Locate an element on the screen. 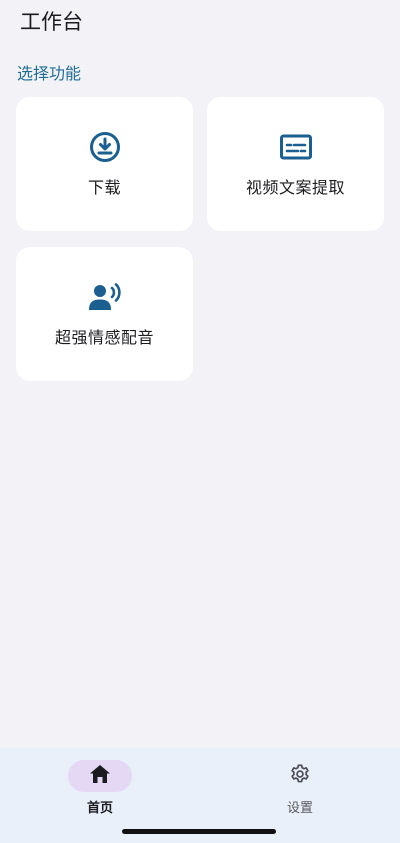 The height and width of the screenshot is (843, 400). home-indicator-bar is located at coordinates (199, 831).